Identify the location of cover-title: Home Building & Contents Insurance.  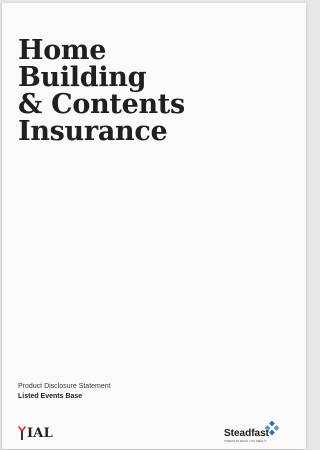
(101, 91).